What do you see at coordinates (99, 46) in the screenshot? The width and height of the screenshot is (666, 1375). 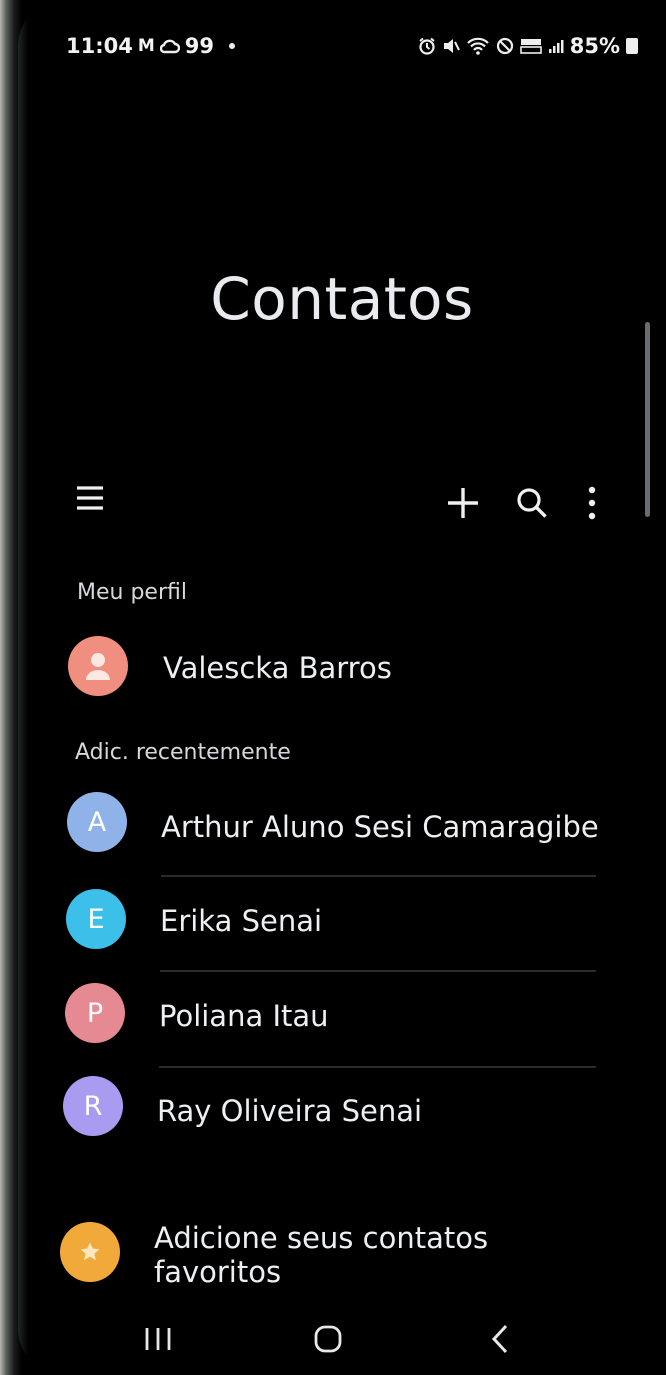 I see `status-time: 11:04` at bounding box center [99, 46].